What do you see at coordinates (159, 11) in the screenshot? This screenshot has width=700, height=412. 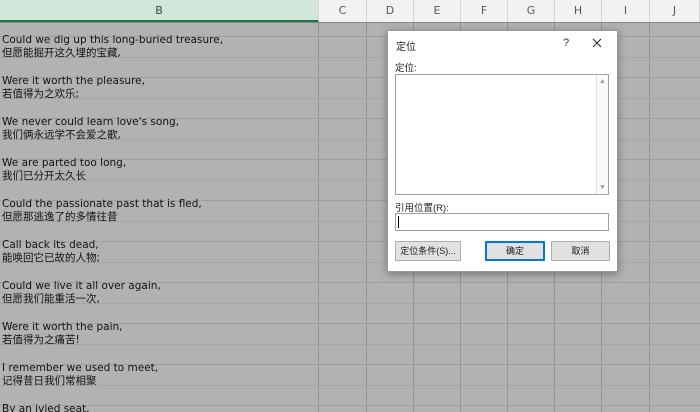 I see `column-header-b: B` at bounding box center [159, 11].